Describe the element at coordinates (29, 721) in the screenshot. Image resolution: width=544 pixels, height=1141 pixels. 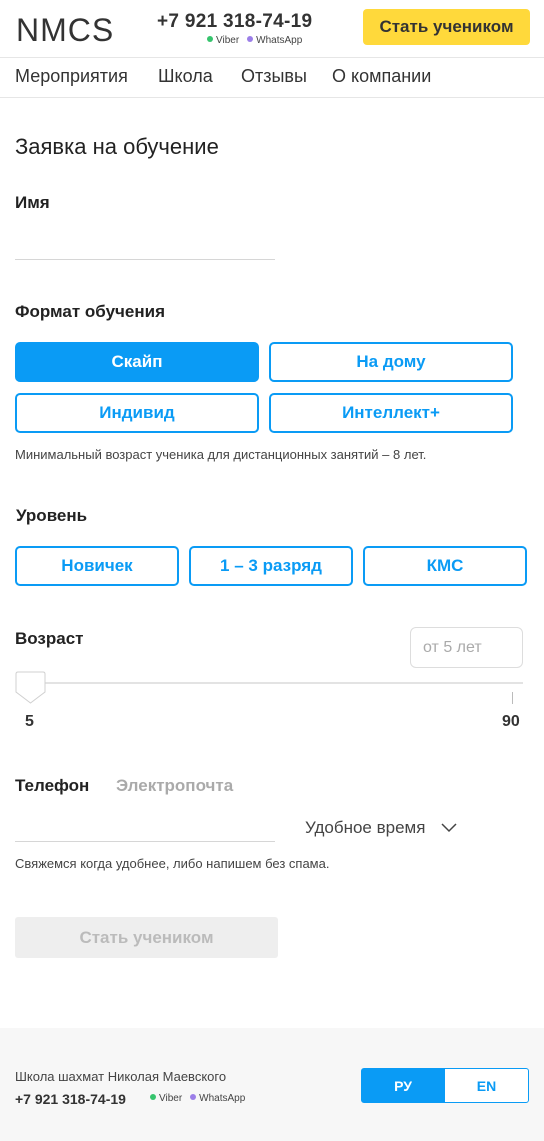
I see `age-slider-min: 5` at that location.